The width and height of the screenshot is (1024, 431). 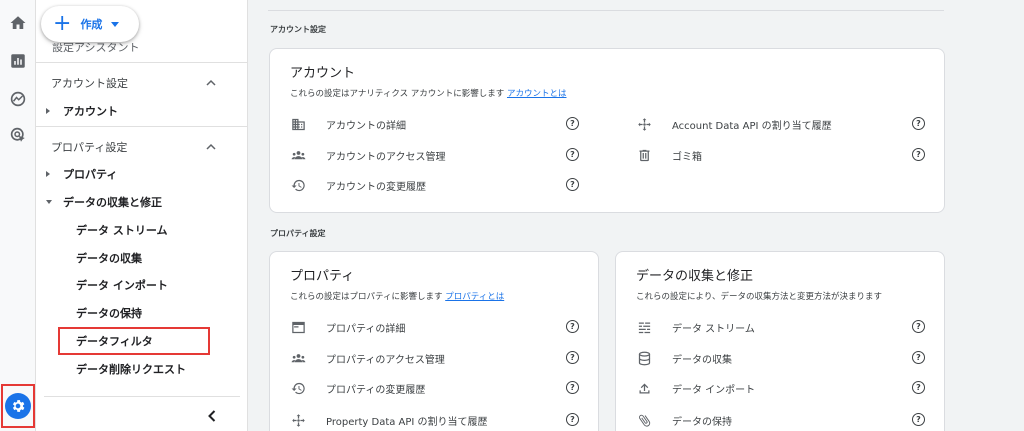 I want to click on trash-row: ゴミ箱 ?, so click(x=781, y=155).